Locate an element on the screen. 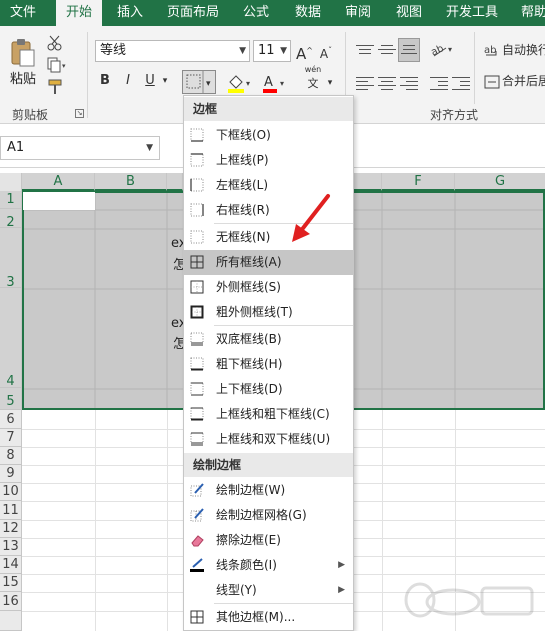 Image resolution: width=545 pixels, height=631 pixels. column-header-g: G is located at coordinates (500, 182).